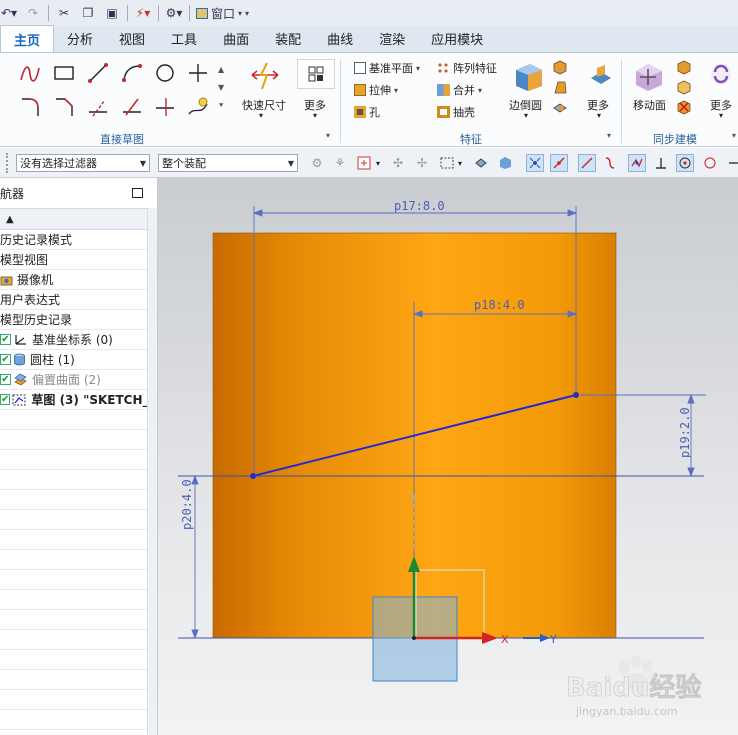  What do you see at coordinates (132, 107) in the screenshot?
I see `quick-extend-icon` at bounding box center [132, 107].